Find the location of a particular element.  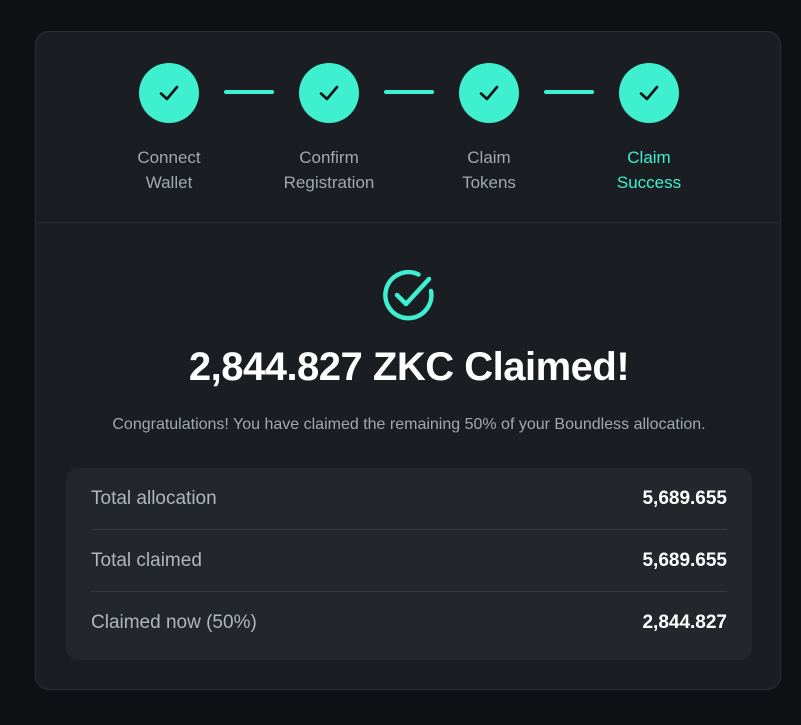

step-label: Claim Tokens is located at coordinates (489, 170).